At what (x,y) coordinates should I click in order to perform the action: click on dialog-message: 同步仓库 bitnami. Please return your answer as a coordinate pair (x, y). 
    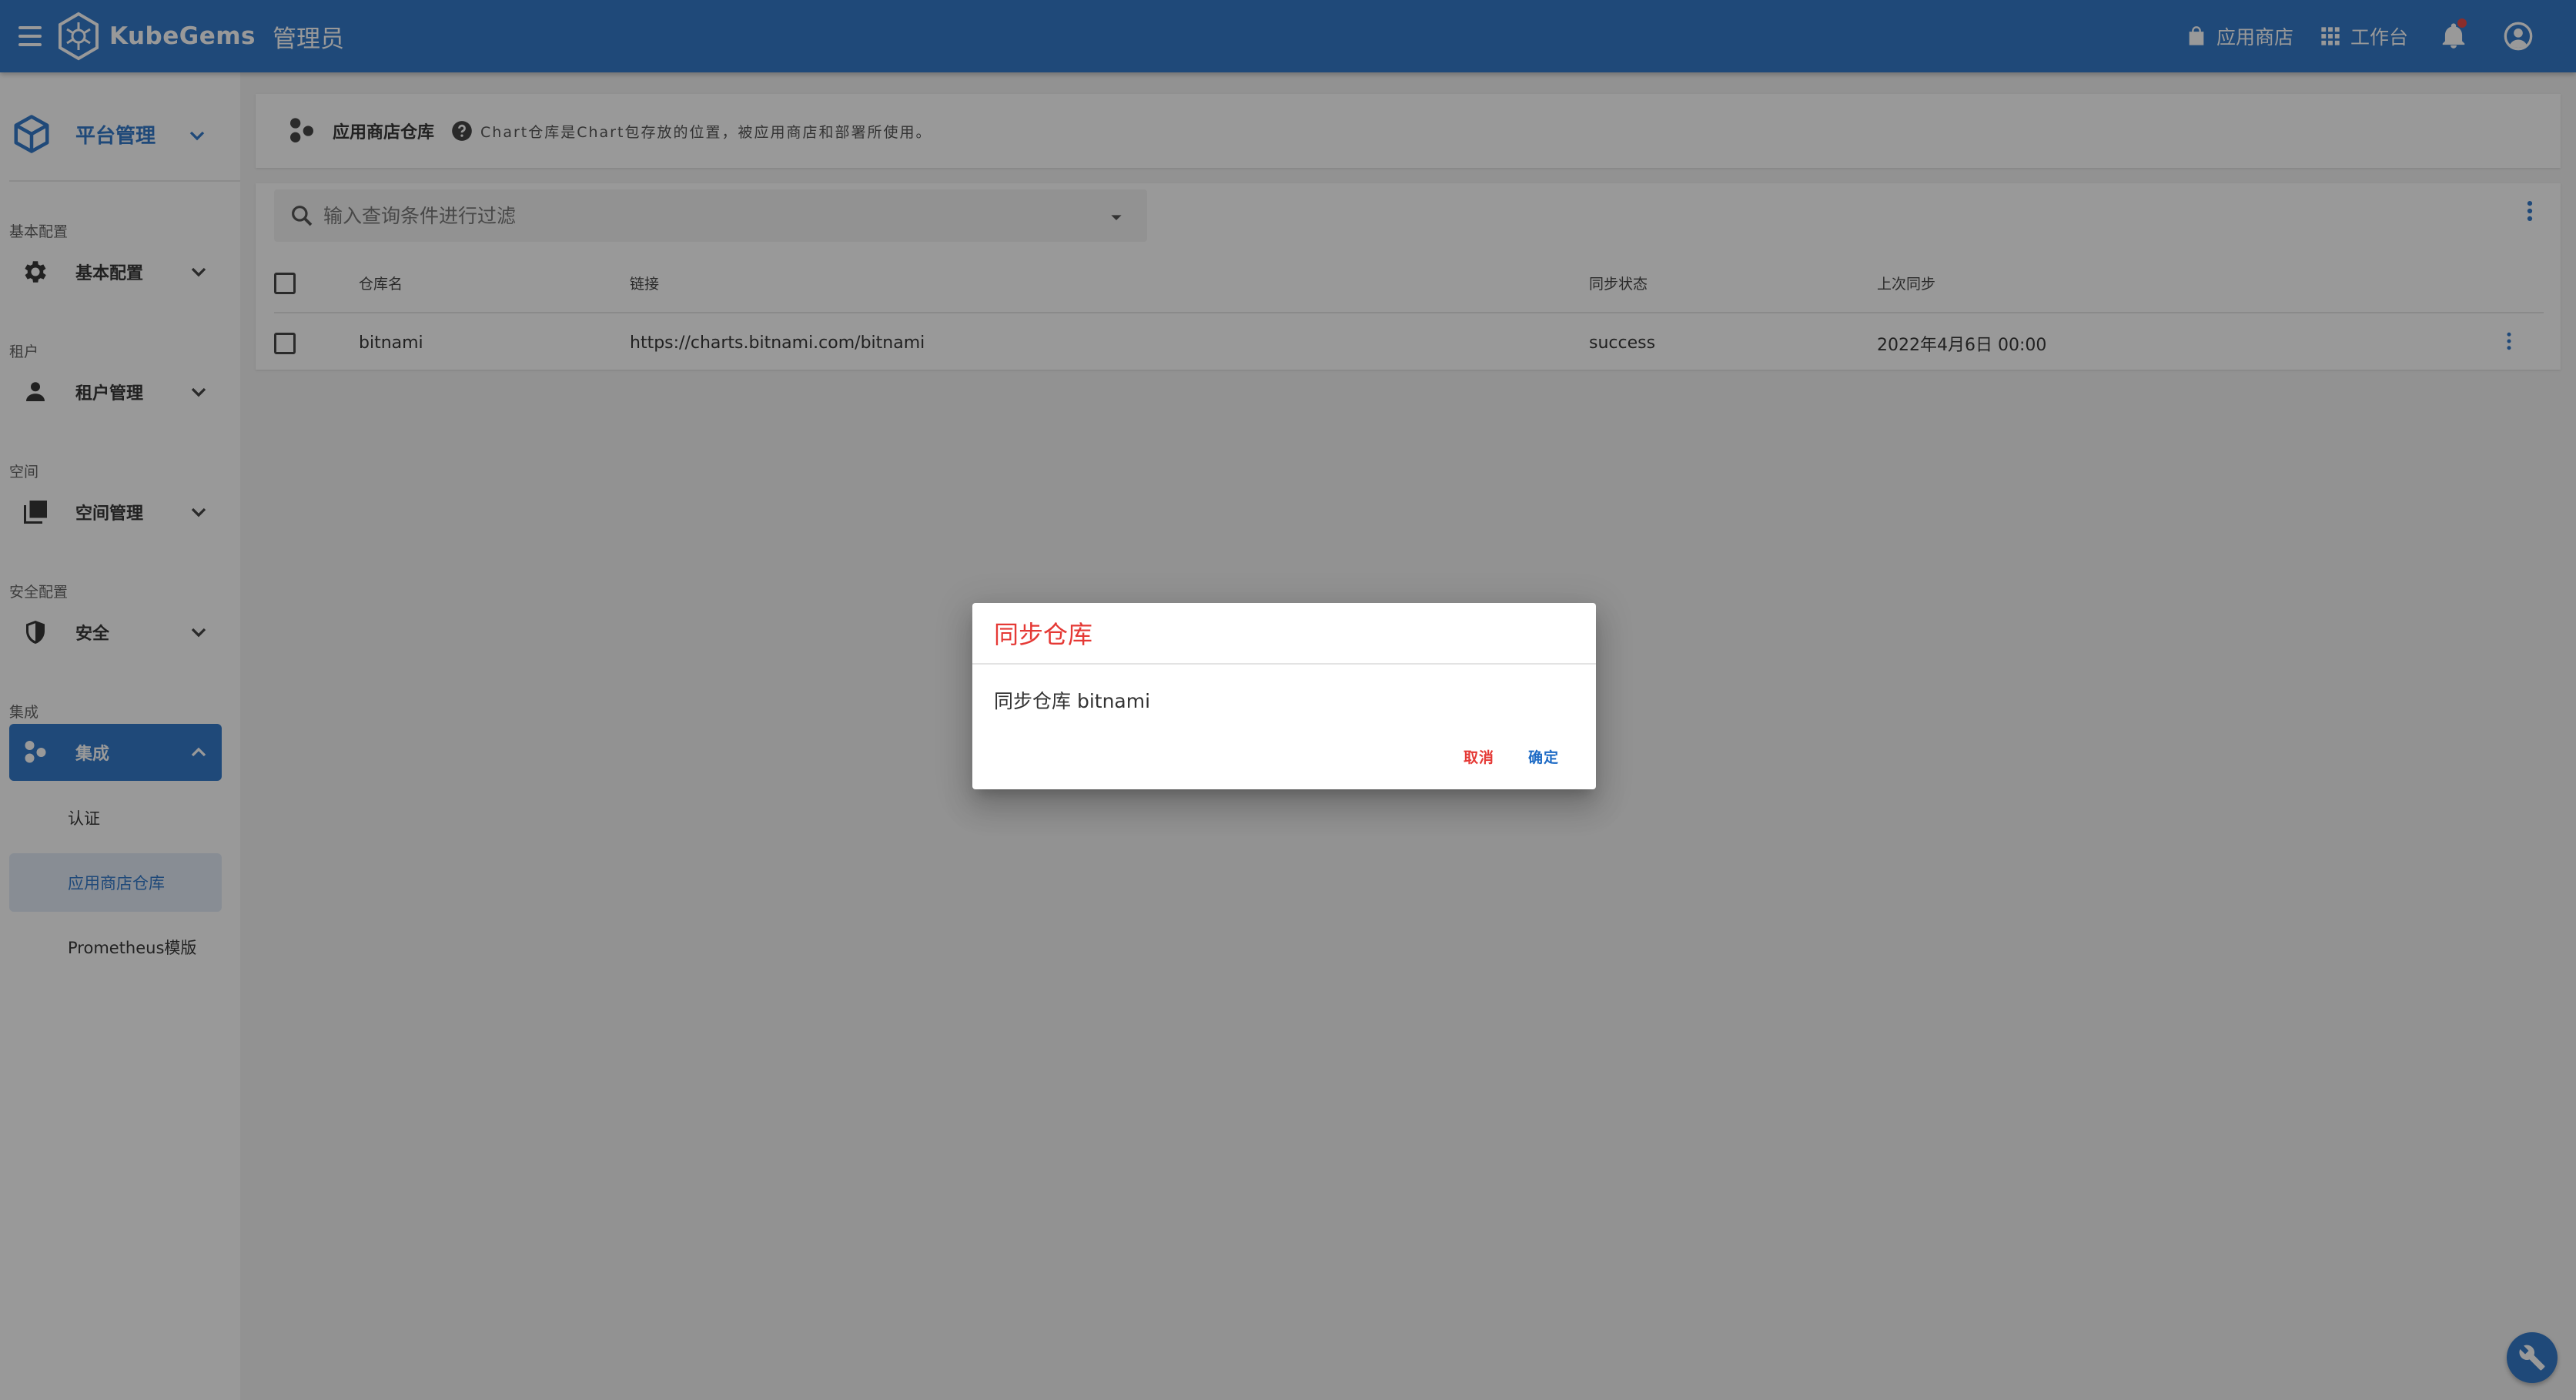
    Looking at the image, I should click on (1073, 701).